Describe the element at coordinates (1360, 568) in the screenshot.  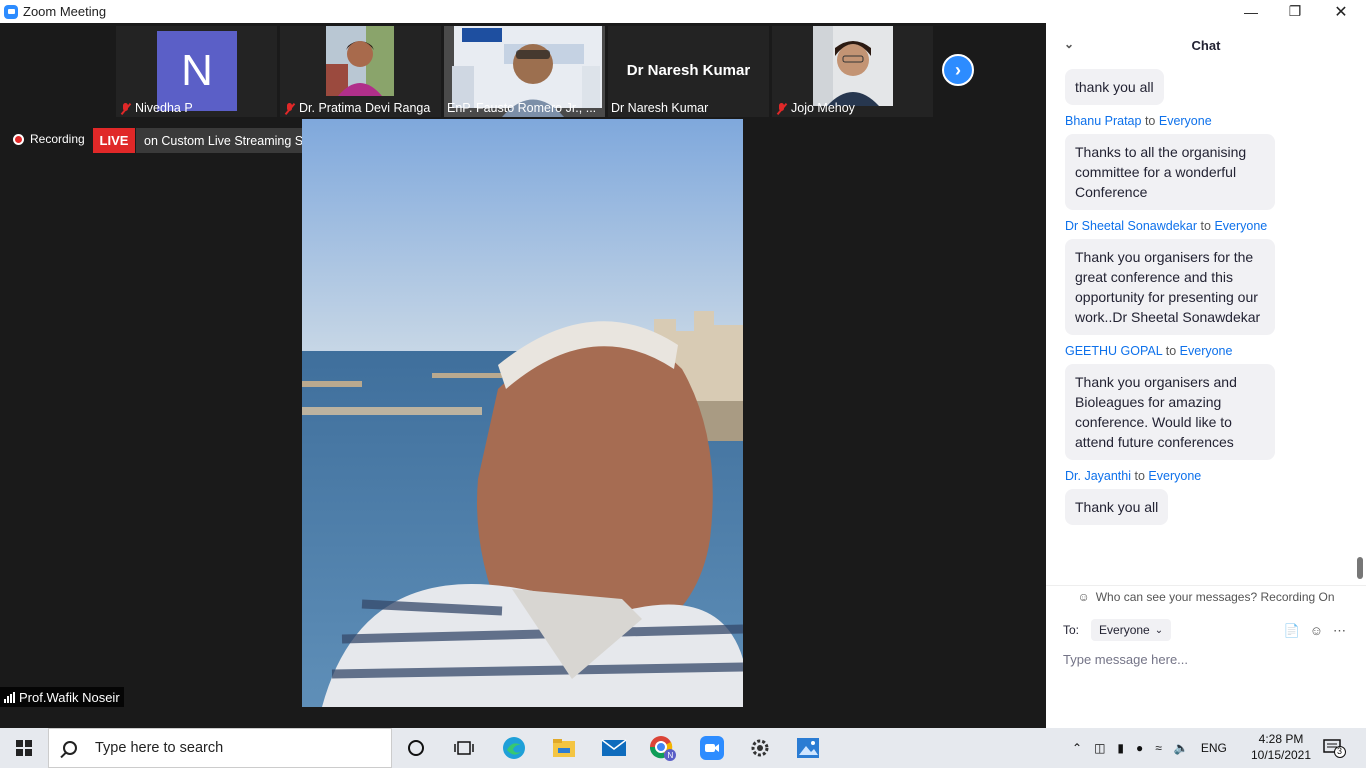
I see `chat-scrollbar` at that location.